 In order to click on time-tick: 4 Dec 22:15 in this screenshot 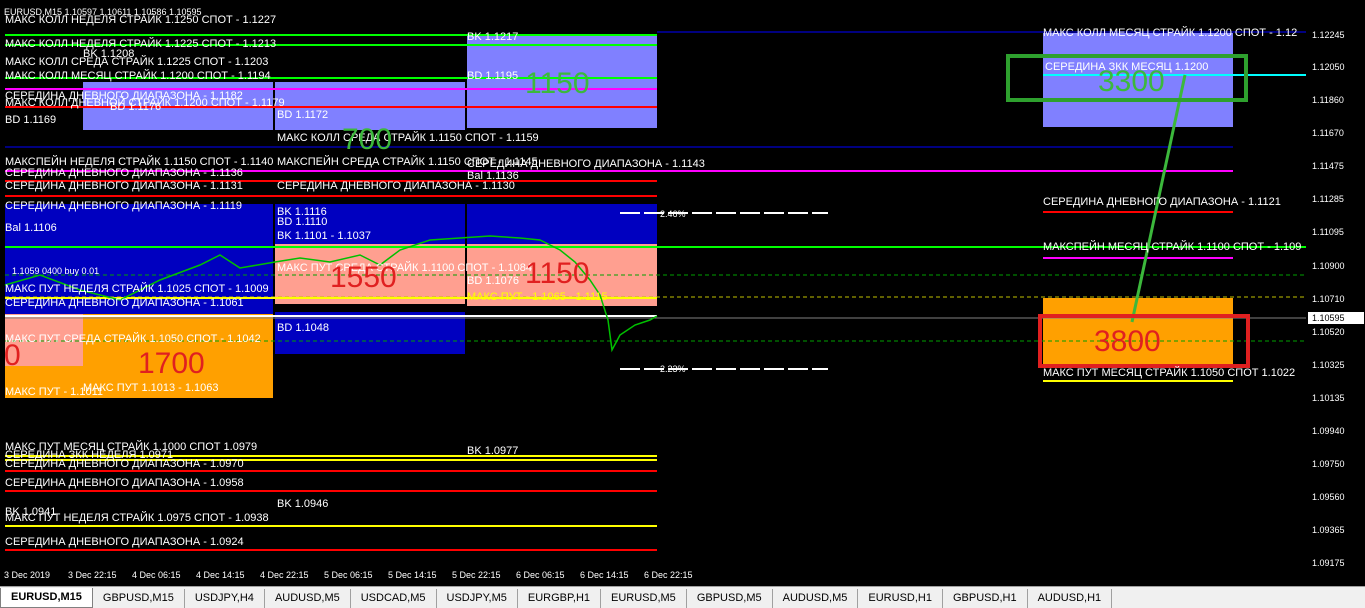, I will do `click(284, 575)`.